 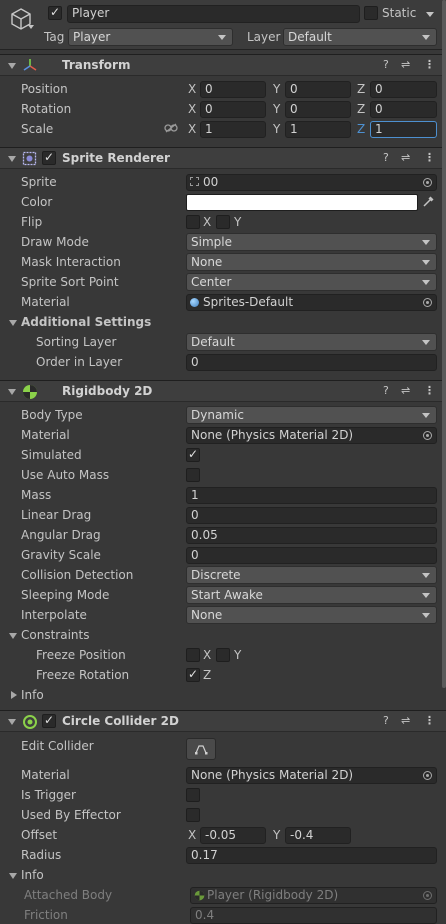 What do you see at coordinates (12, 392) in the screenshot?
I see `rigidbody2d-foldout-arrow-icon` at bounding box center [12, 392].